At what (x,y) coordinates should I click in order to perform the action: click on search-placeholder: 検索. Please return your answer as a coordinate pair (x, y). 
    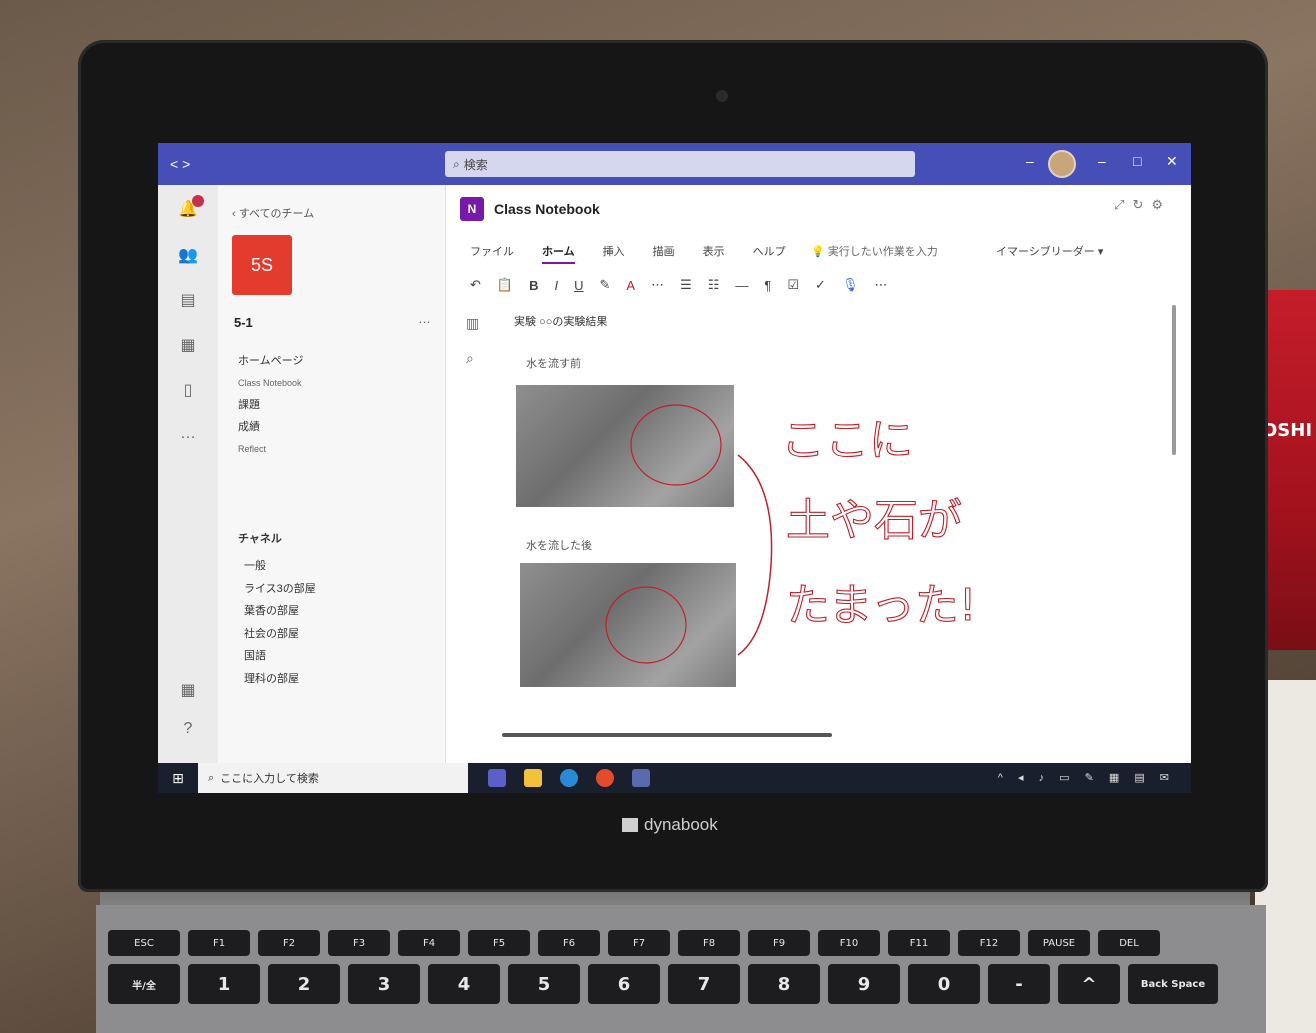
    Looking at the image, I should click on (475, 164).